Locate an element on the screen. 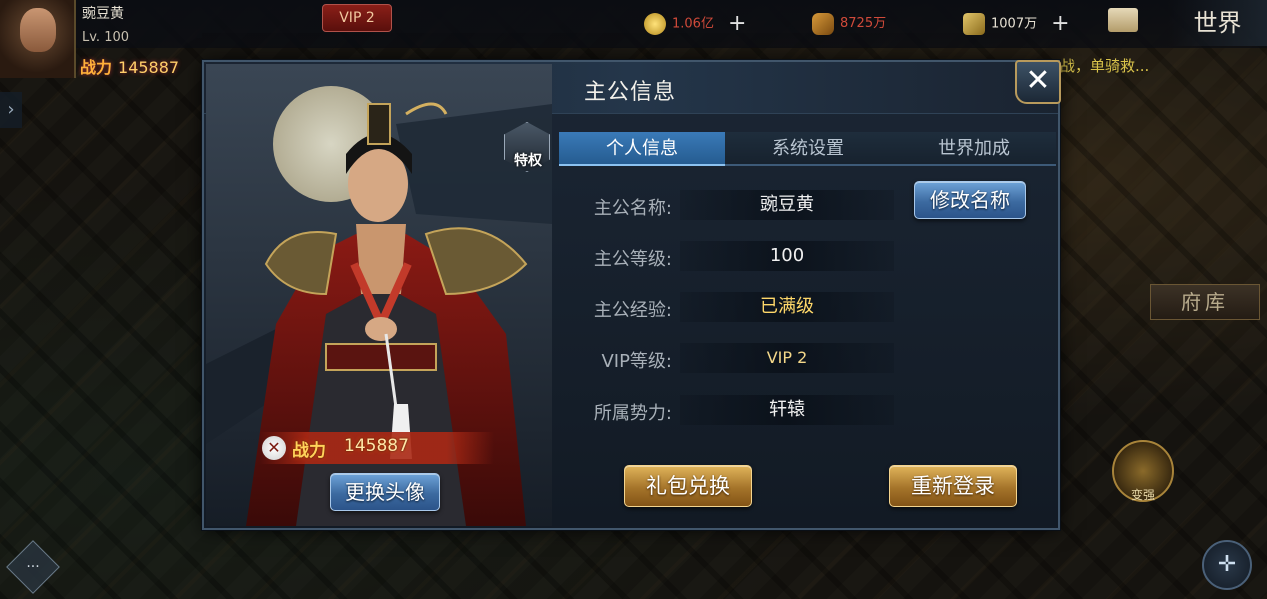 The width and height of the screenshot is (1267, 599). tab-personal-info: 个人信息 is located at coordinates (642, 149).